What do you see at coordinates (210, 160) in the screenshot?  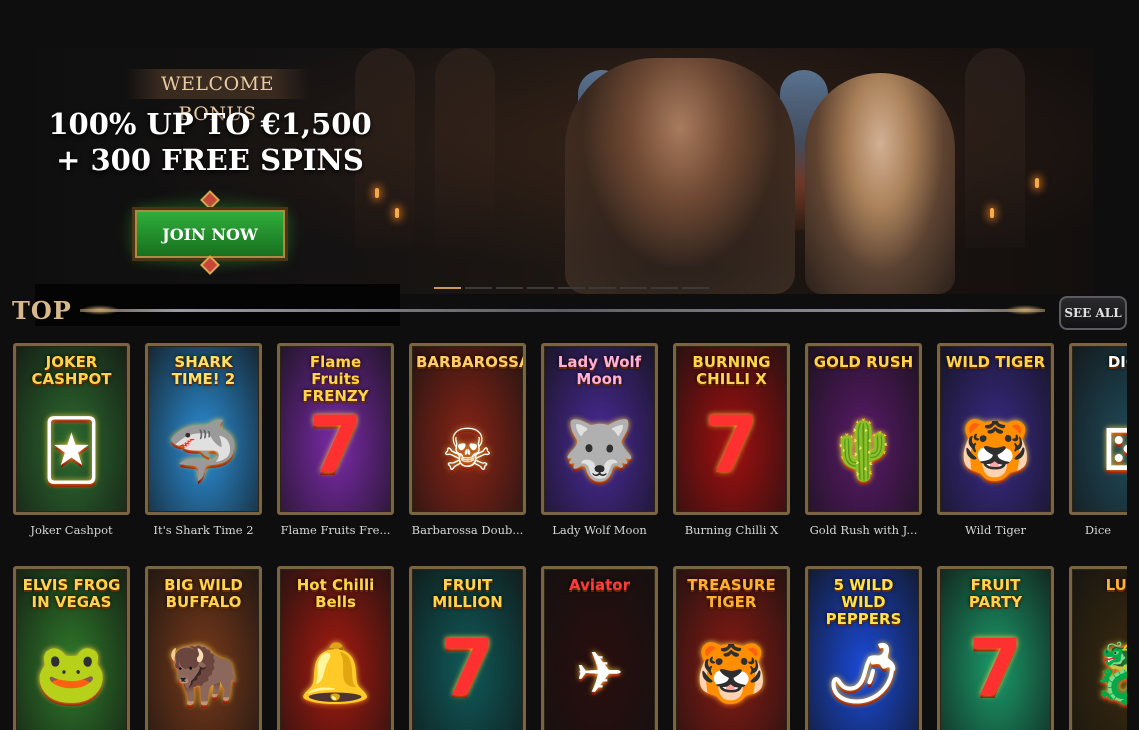 I see `offer-line-2: + 300 FREE SPINS` at bounding box center [210, 160].